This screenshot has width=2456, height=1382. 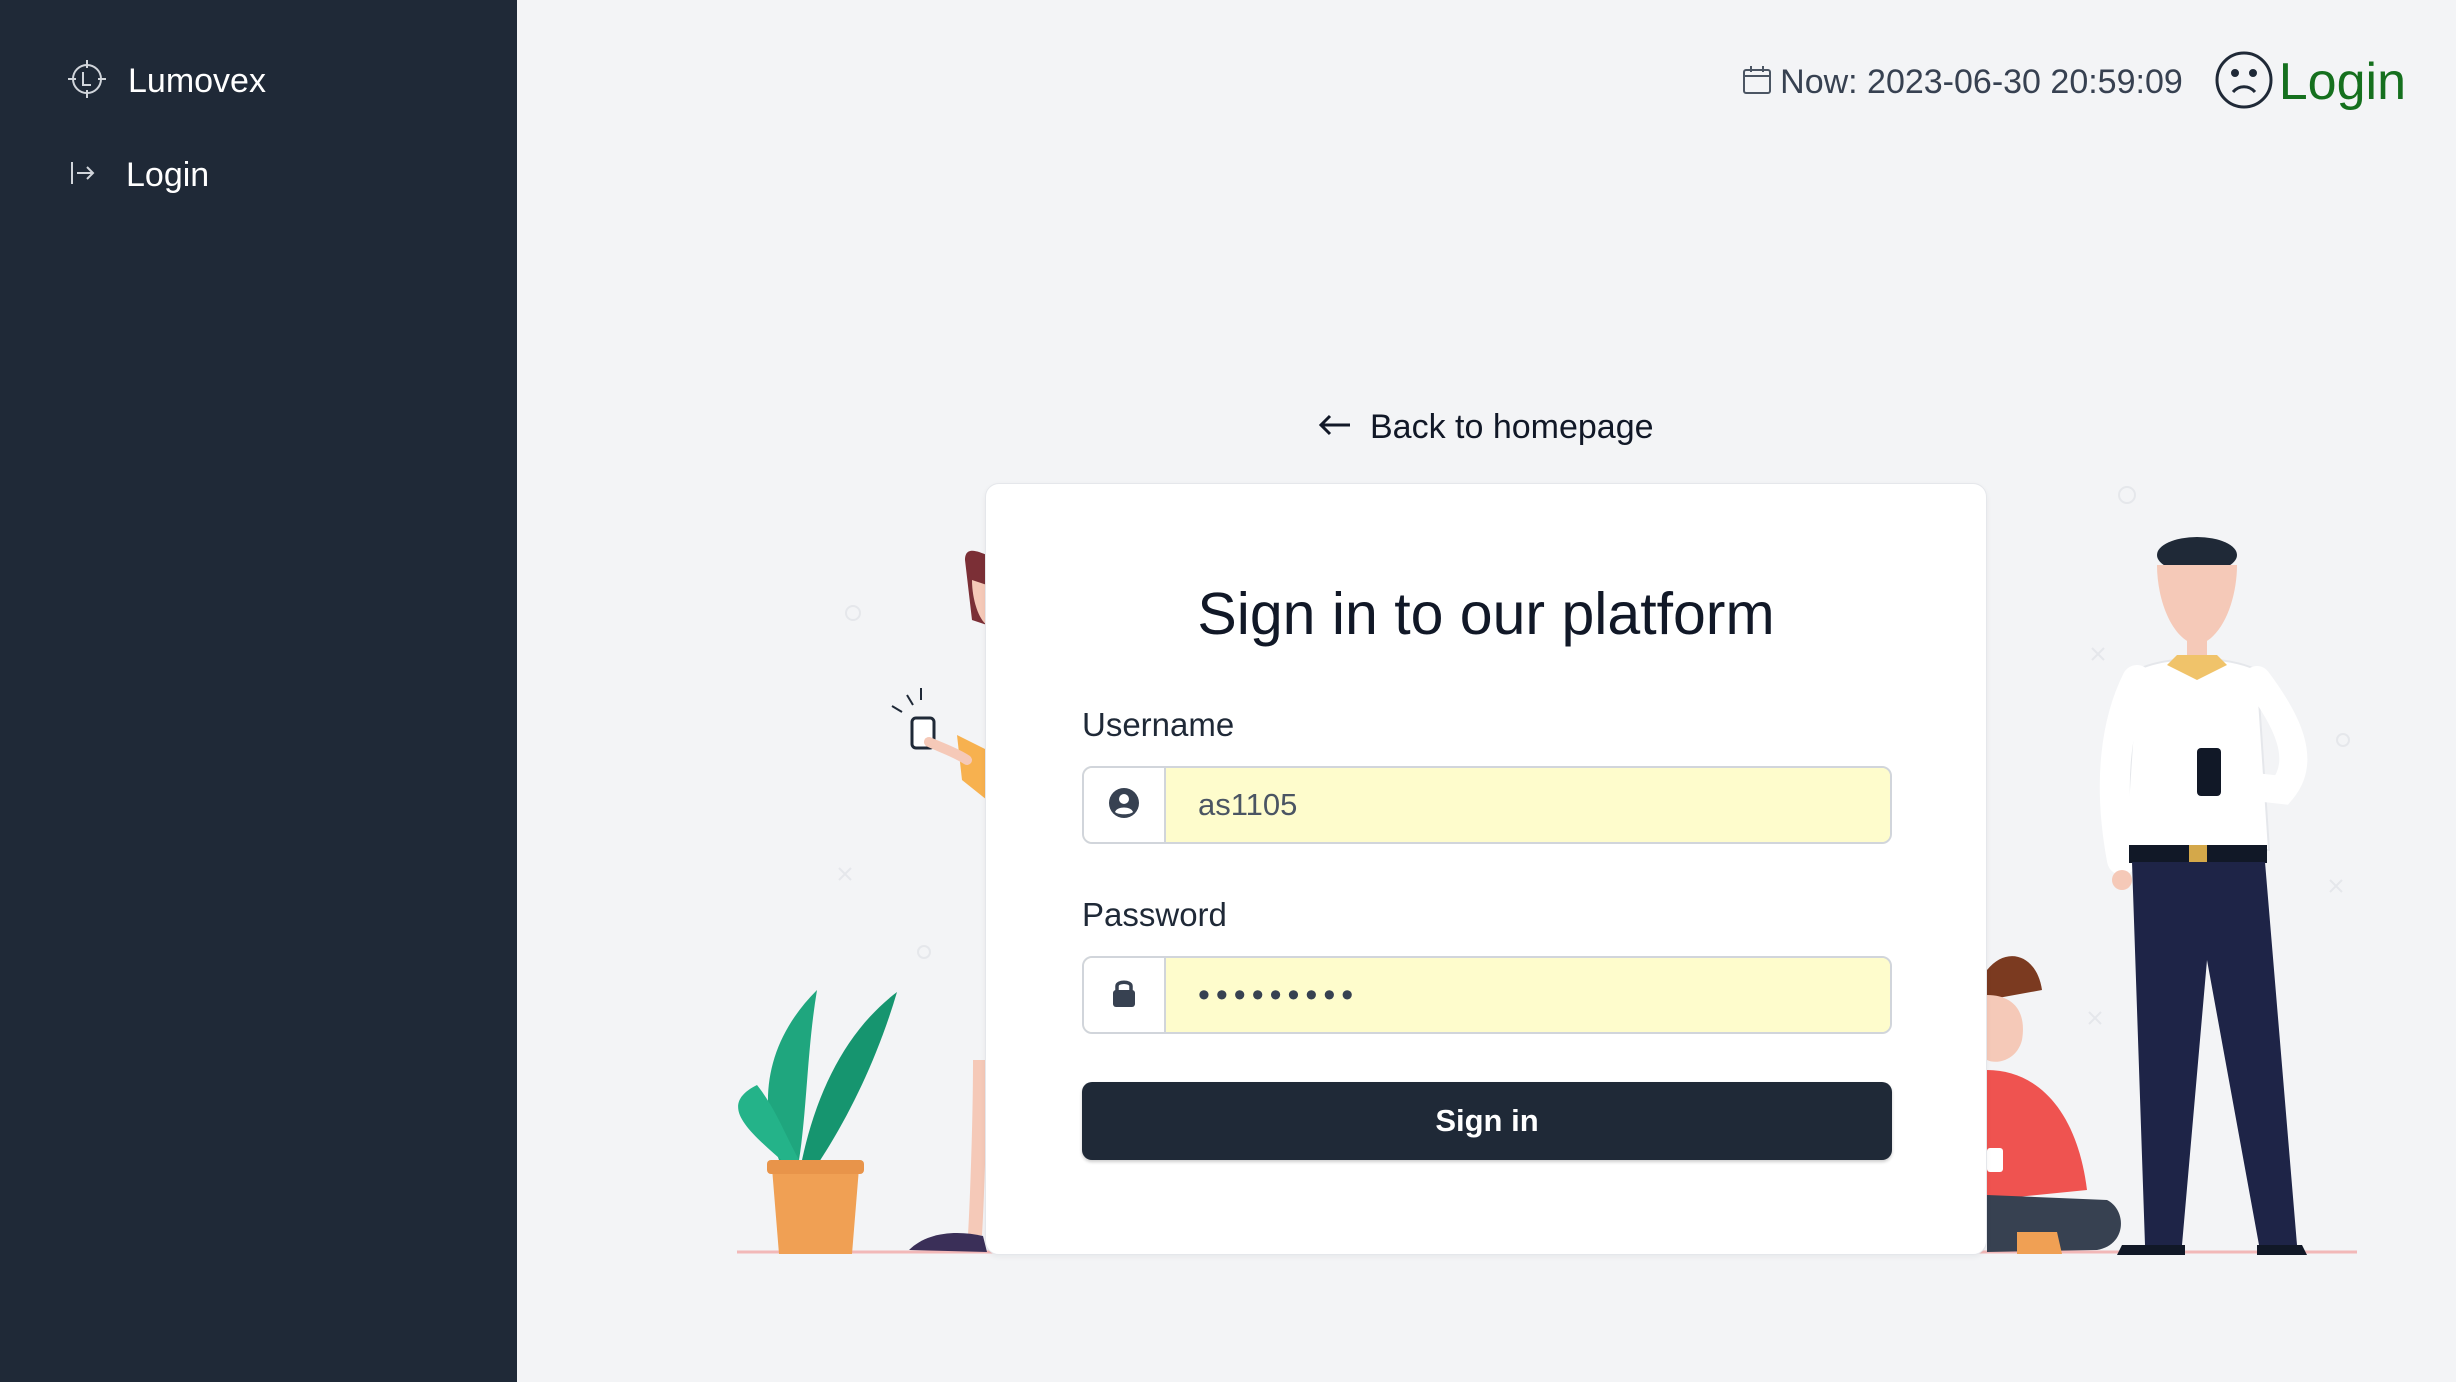 I want to click on user-circle-icon, so click(x=1124, y=805).